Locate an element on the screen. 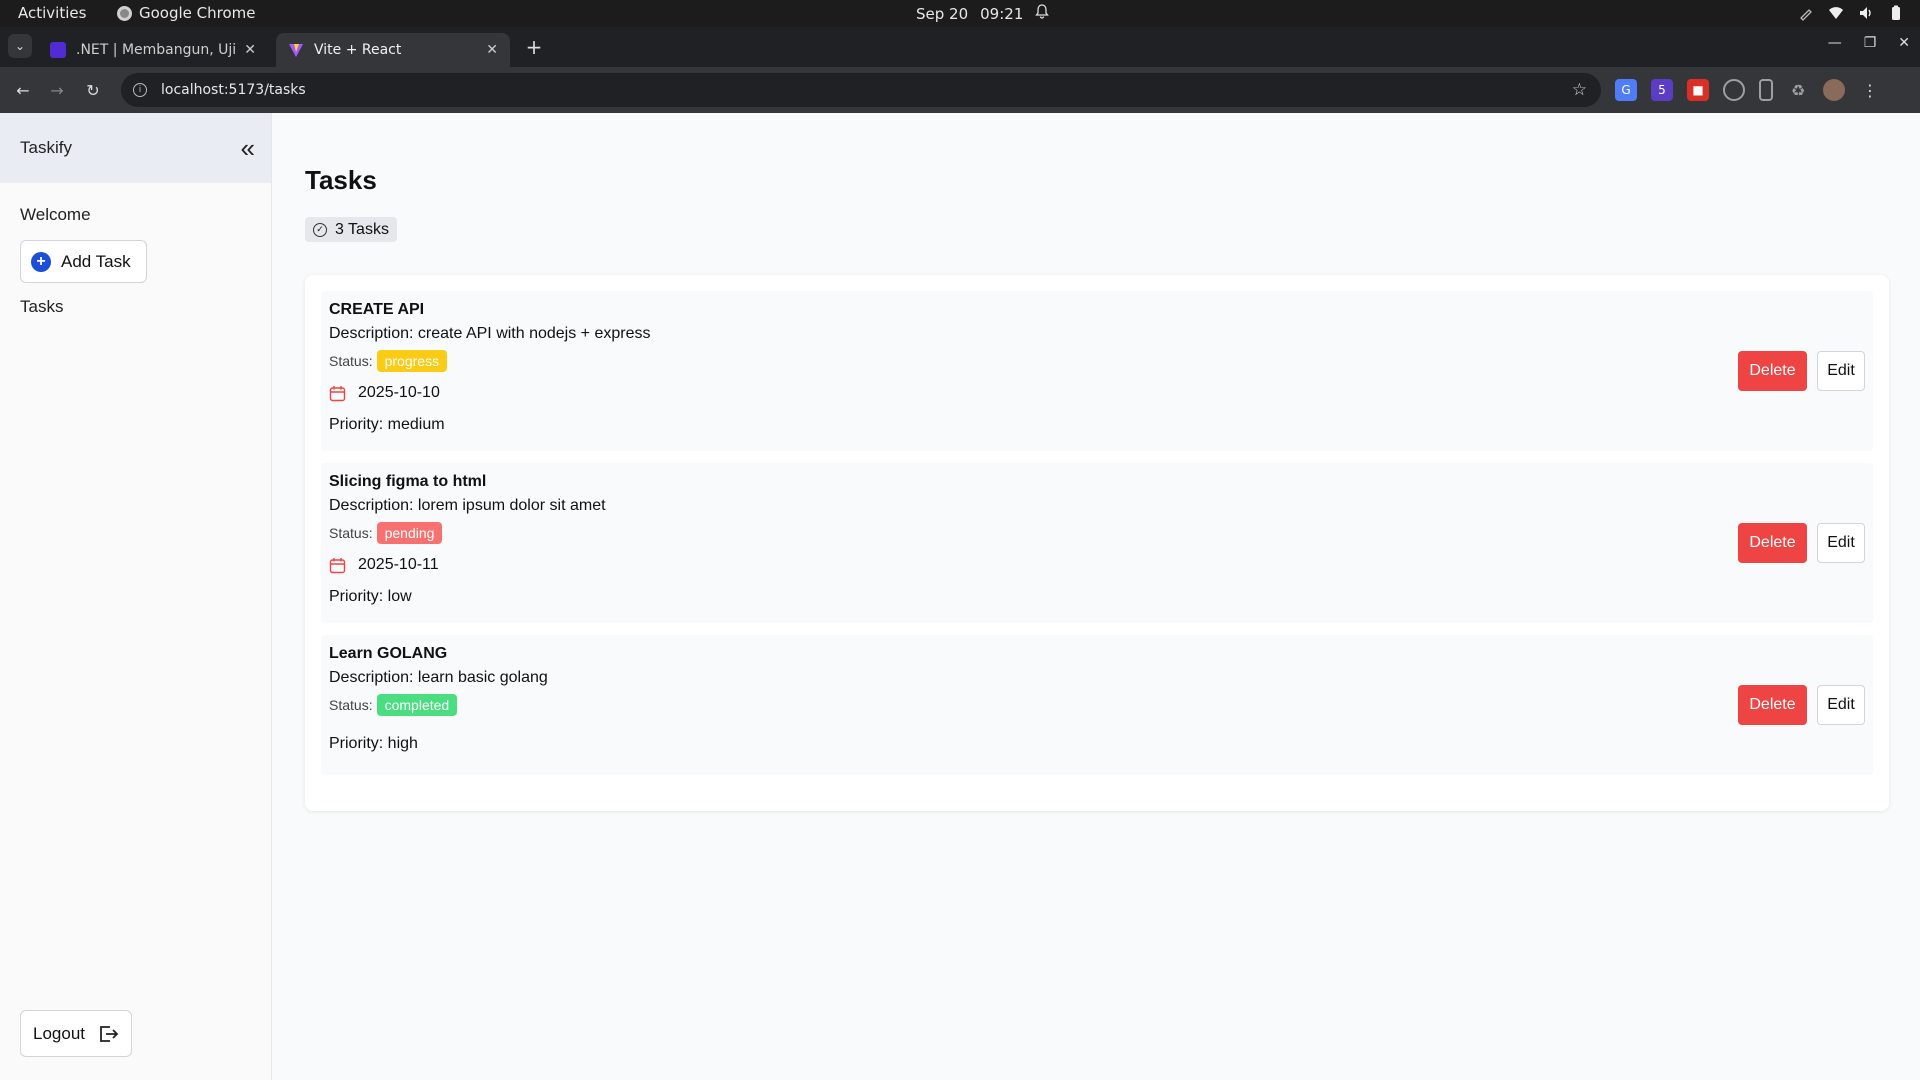 Image resolution: width=1920 pixels, height=1080 pixels. puzzle-icon: ♻ is located at coordinates (1798, 90).